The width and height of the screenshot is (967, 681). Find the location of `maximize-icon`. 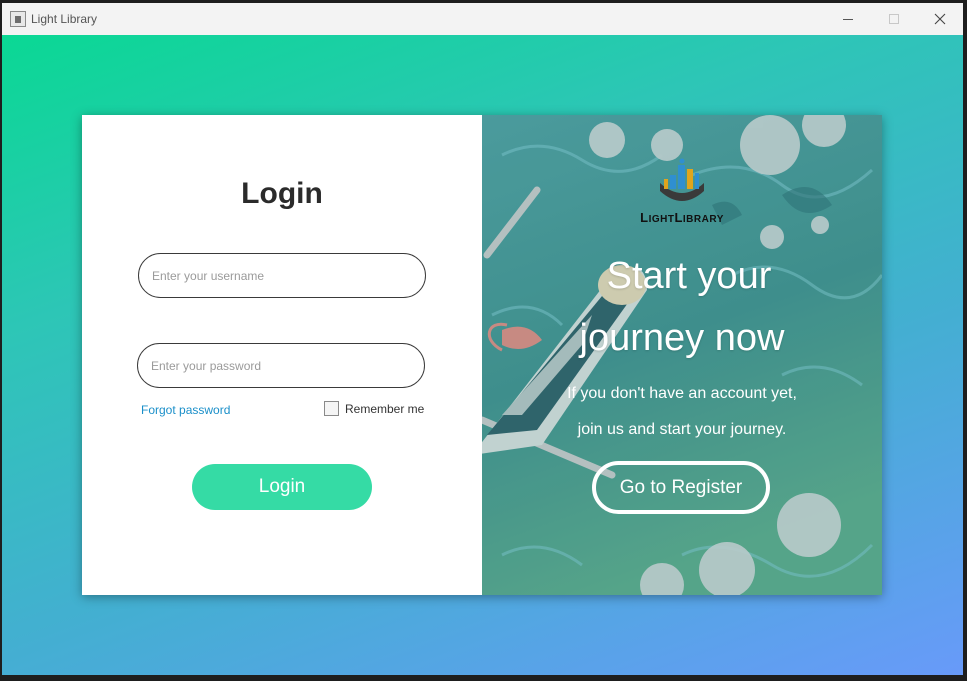

maximize-icon is located at coordinates (894, 19).